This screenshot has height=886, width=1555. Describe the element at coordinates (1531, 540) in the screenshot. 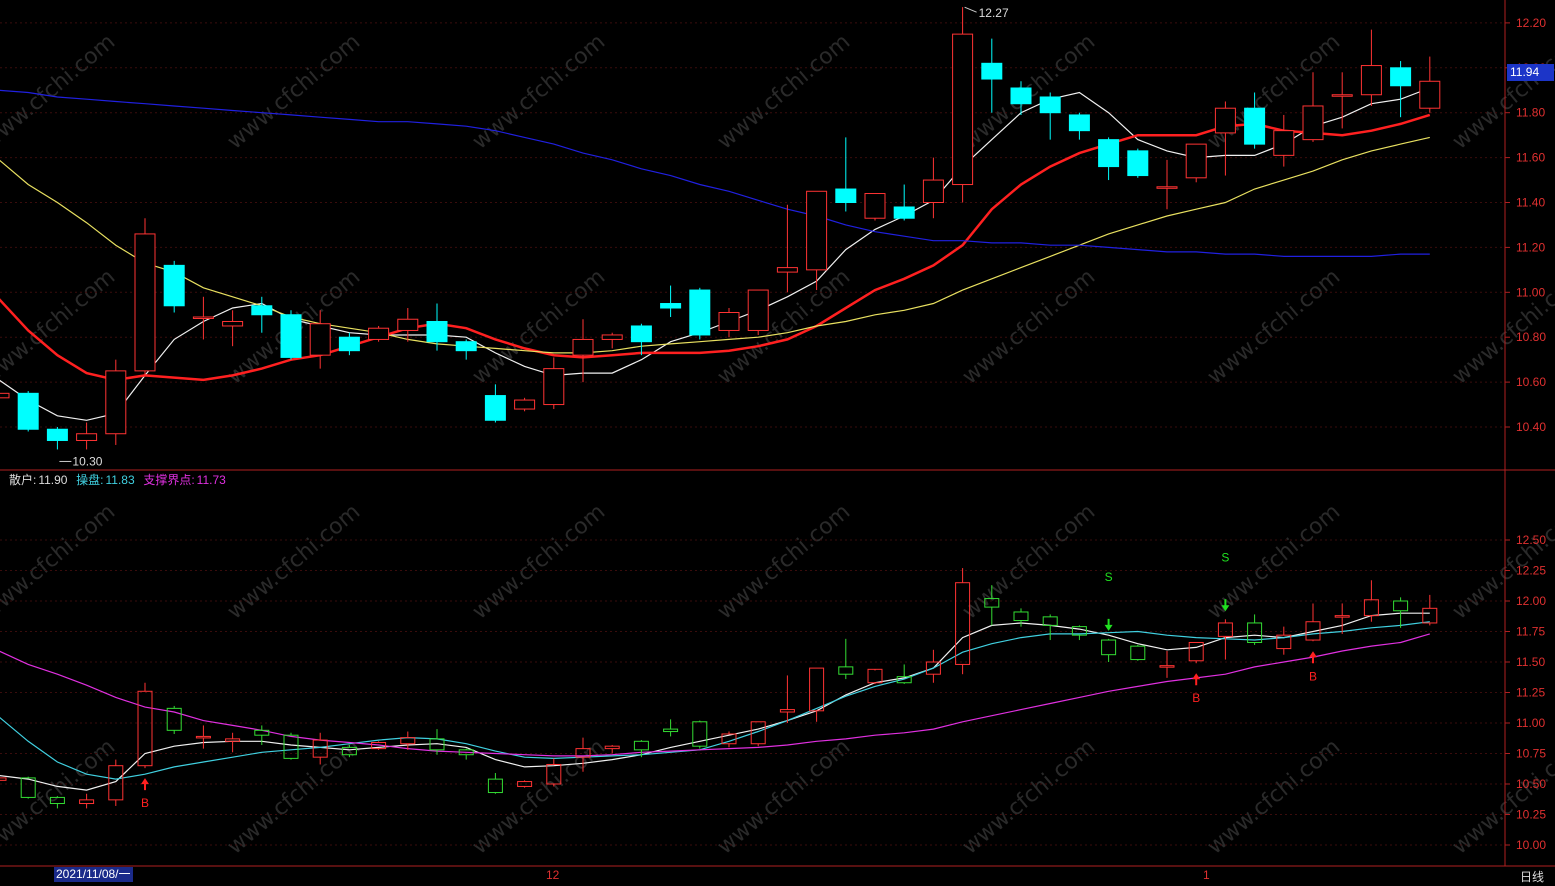

I see `price-tick-label: 12.50` at that location.